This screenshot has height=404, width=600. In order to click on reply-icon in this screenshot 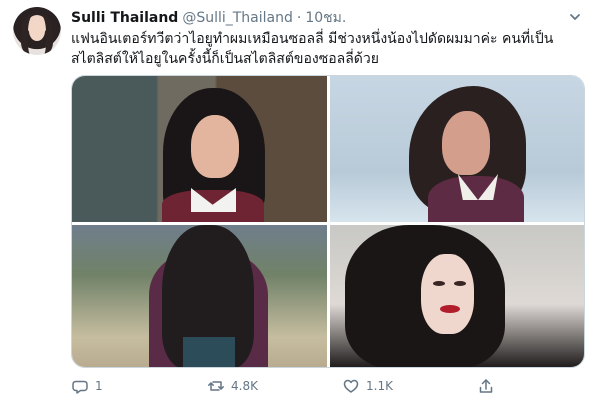, I will do `click(80, 386)`.